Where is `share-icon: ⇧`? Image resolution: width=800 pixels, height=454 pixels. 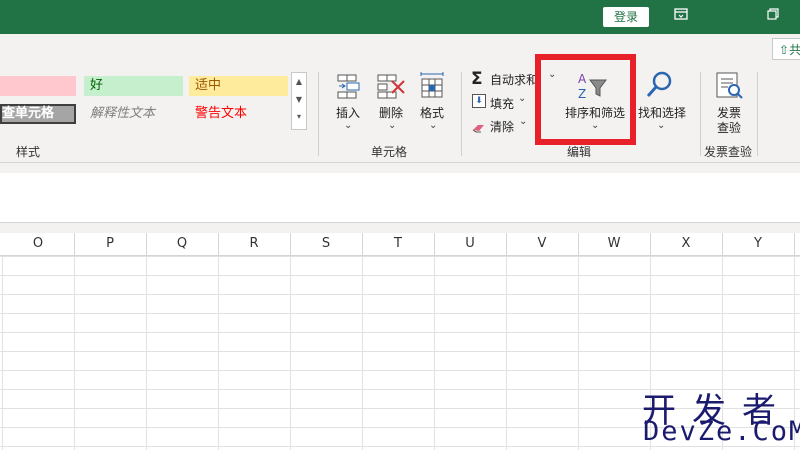
share-icon: ⇧ is located at coordinates (784, 50).